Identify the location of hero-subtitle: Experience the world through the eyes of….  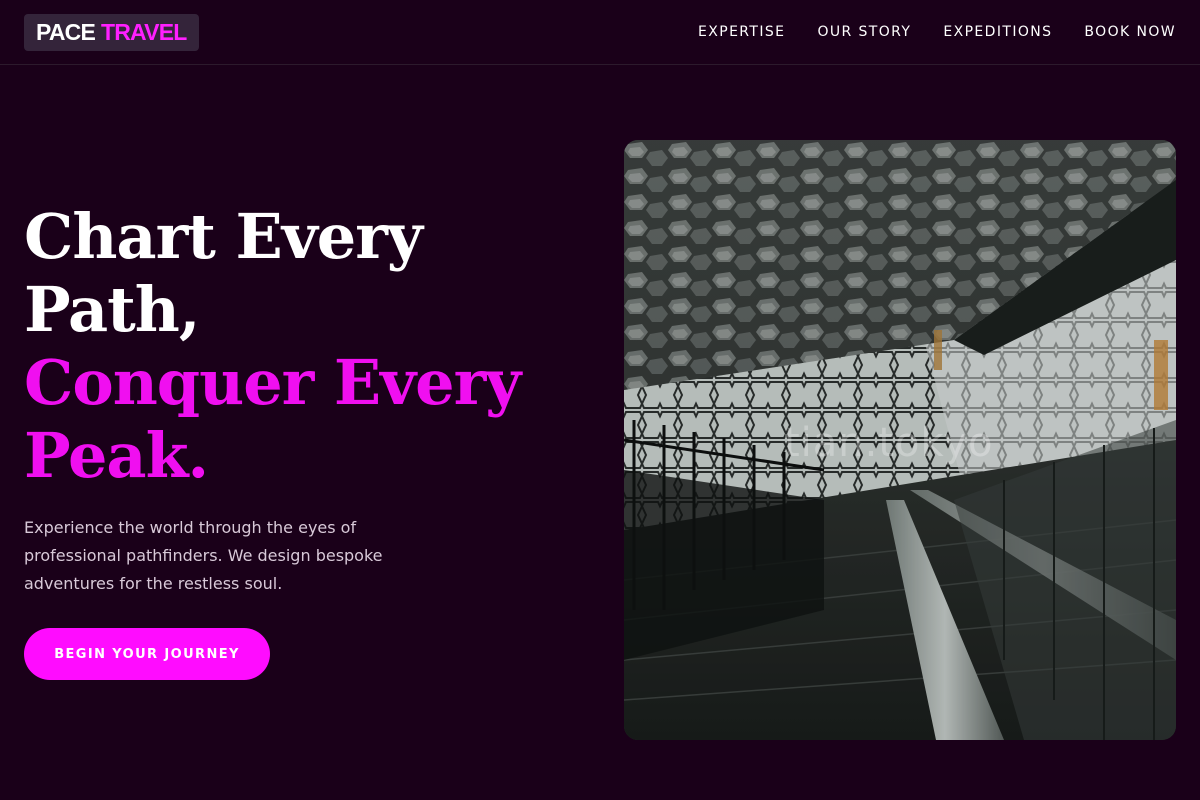
(203, 555).